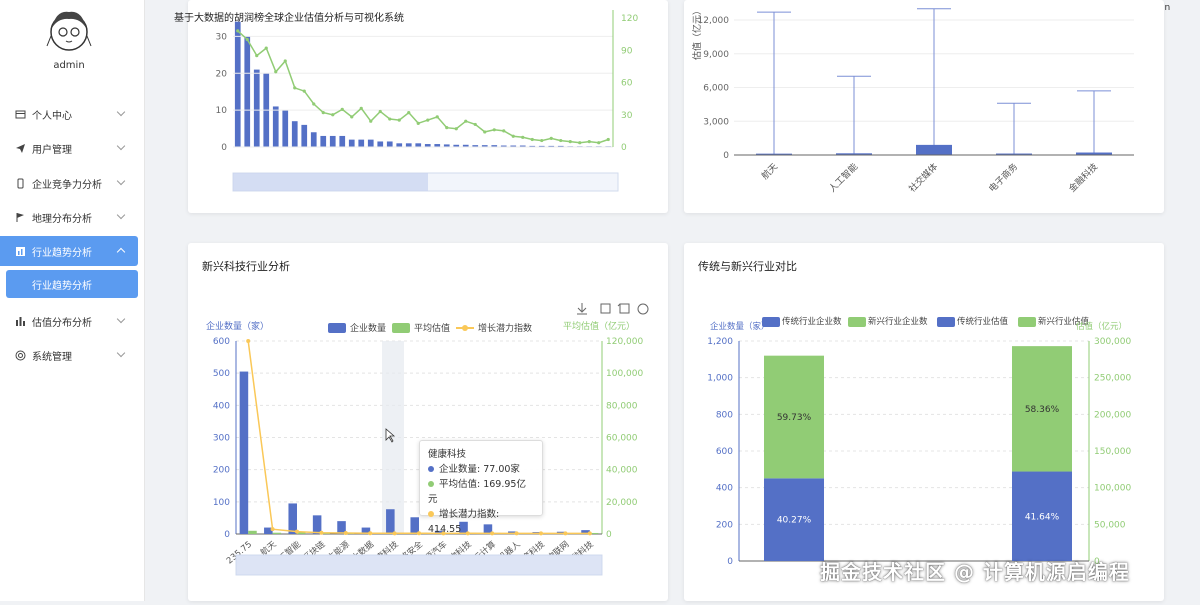  Describe the element at coordinates (222, 37) in the screenshot. I see `y-tick-label: 30` at that location.